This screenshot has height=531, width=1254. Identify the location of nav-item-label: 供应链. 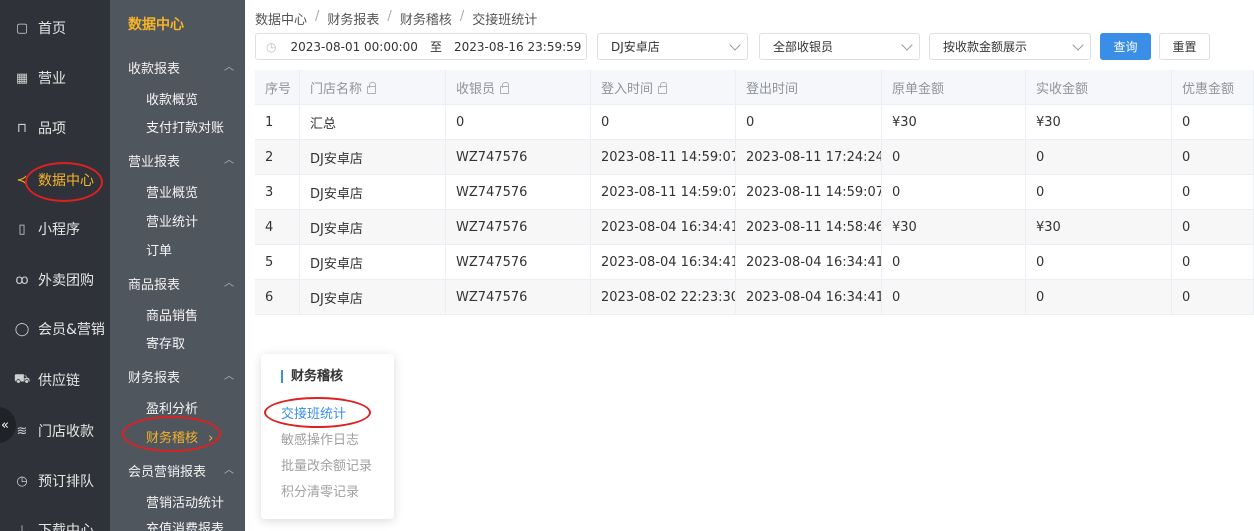
(59, 381).